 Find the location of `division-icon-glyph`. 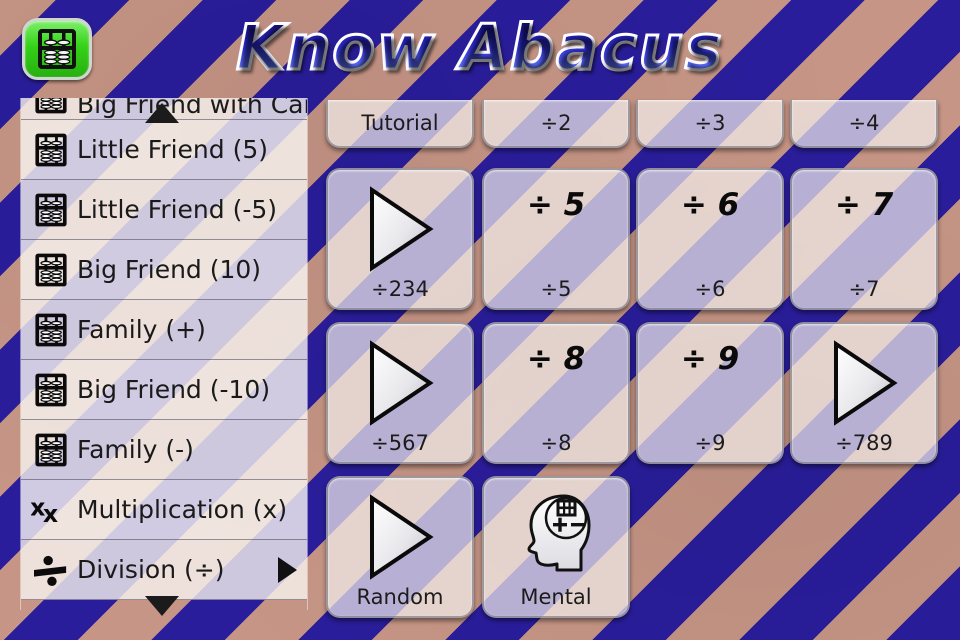

division-icon-glyph is located at coordinates (50, 570).